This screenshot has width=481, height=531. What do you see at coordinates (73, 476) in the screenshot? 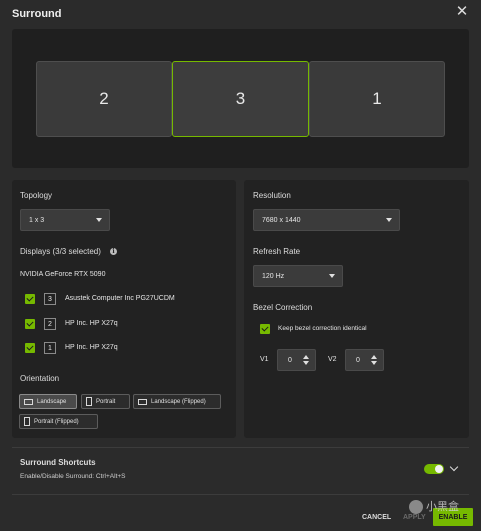
I see `shortcuts-description: Enable/Disable Surround: Ctrl+Alt+S` at bounding box center [73, 476].